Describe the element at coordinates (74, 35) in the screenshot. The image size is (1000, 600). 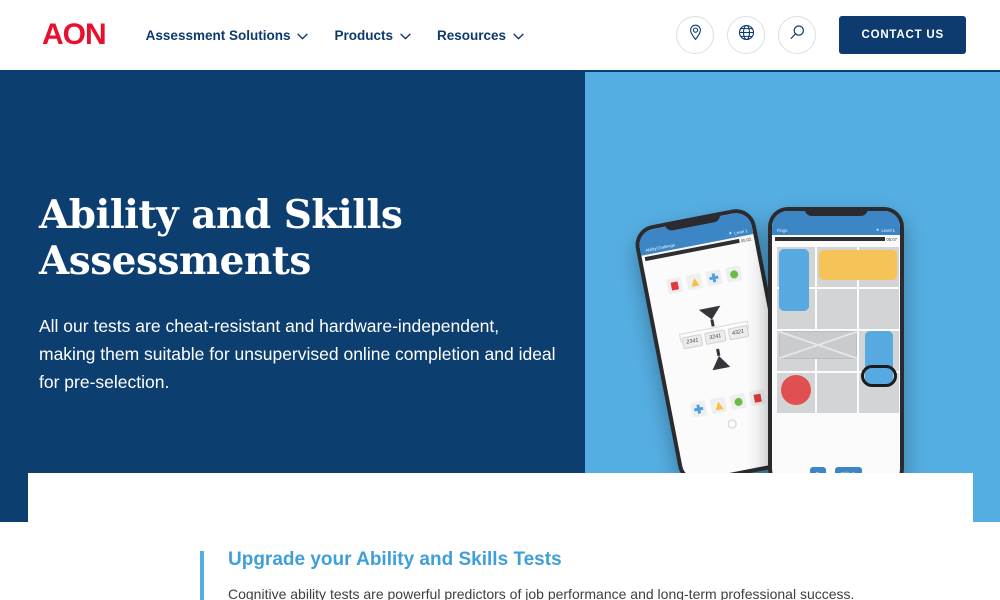
I see `aon-logo: AON` at that location.